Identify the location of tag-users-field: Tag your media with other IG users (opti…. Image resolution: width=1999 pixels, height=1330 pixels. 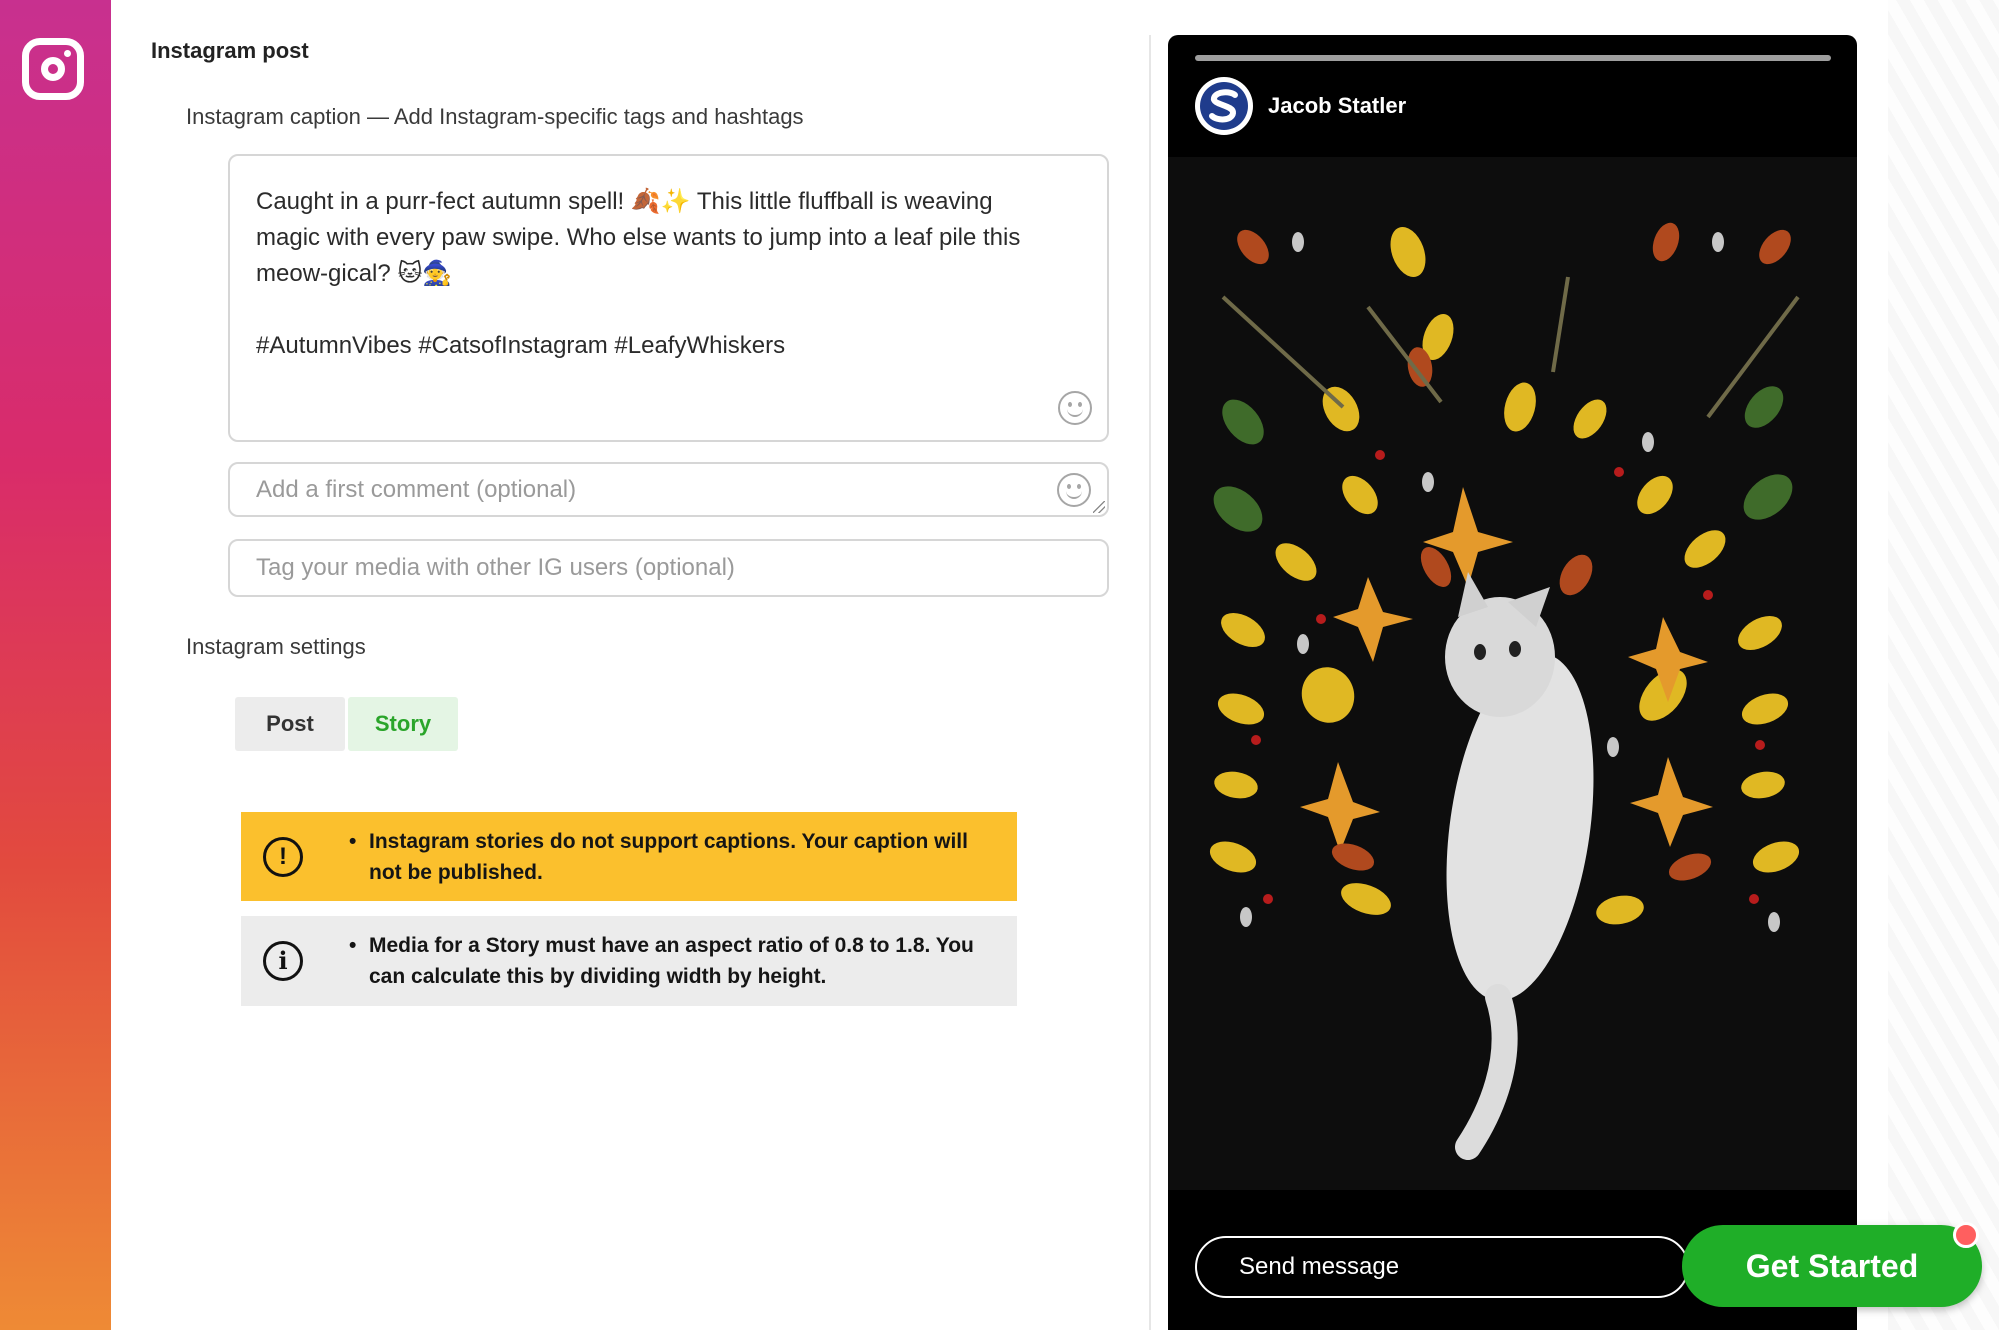
(668, 568).